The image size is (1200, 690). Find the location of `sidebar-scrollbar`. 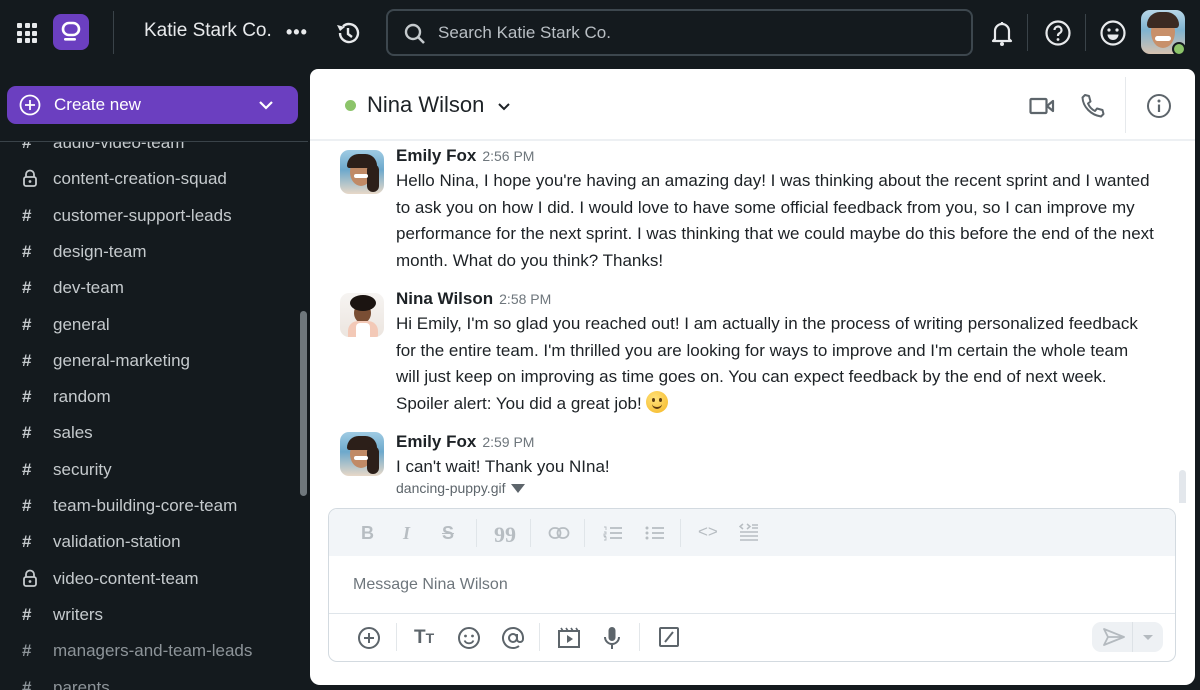

sidebar-scrollbar is located at coordinates (303, 403).